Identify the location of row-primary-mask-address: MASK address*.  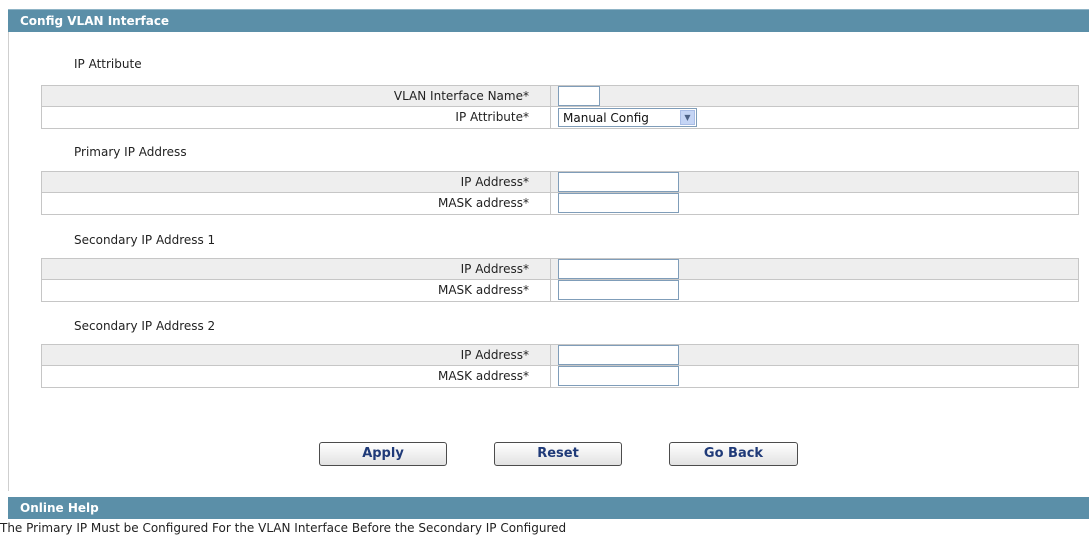
(560, 204).